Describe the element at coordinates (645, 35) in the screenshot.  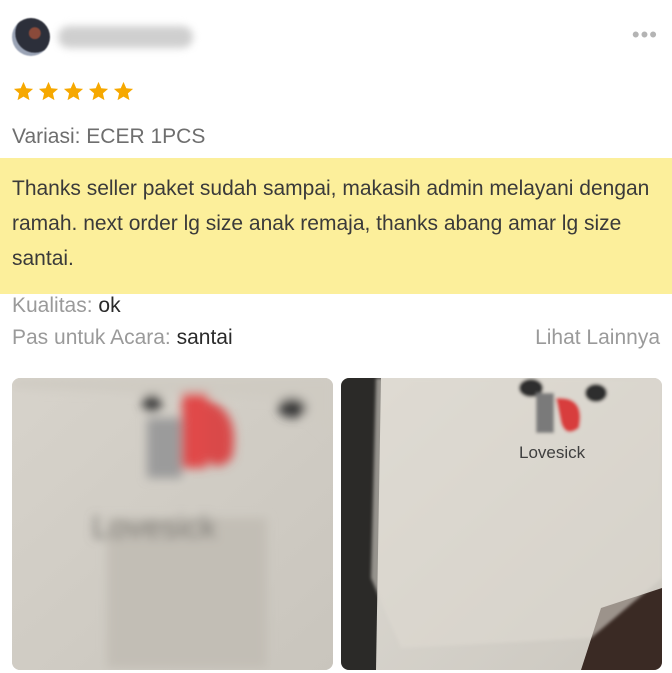
I see `more-horizontal-icon: •••` at that location.